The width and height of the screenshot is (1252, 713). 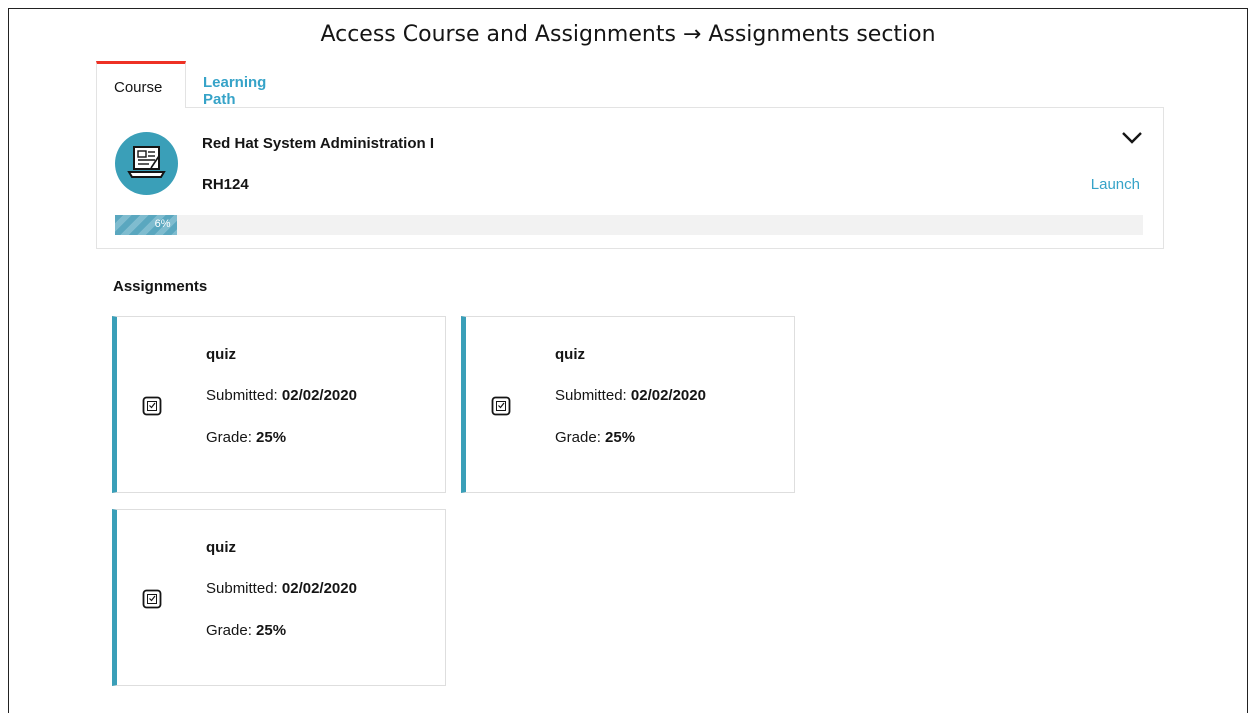 I want to click on chevron-down-icon, so click(x=1132, y=138).